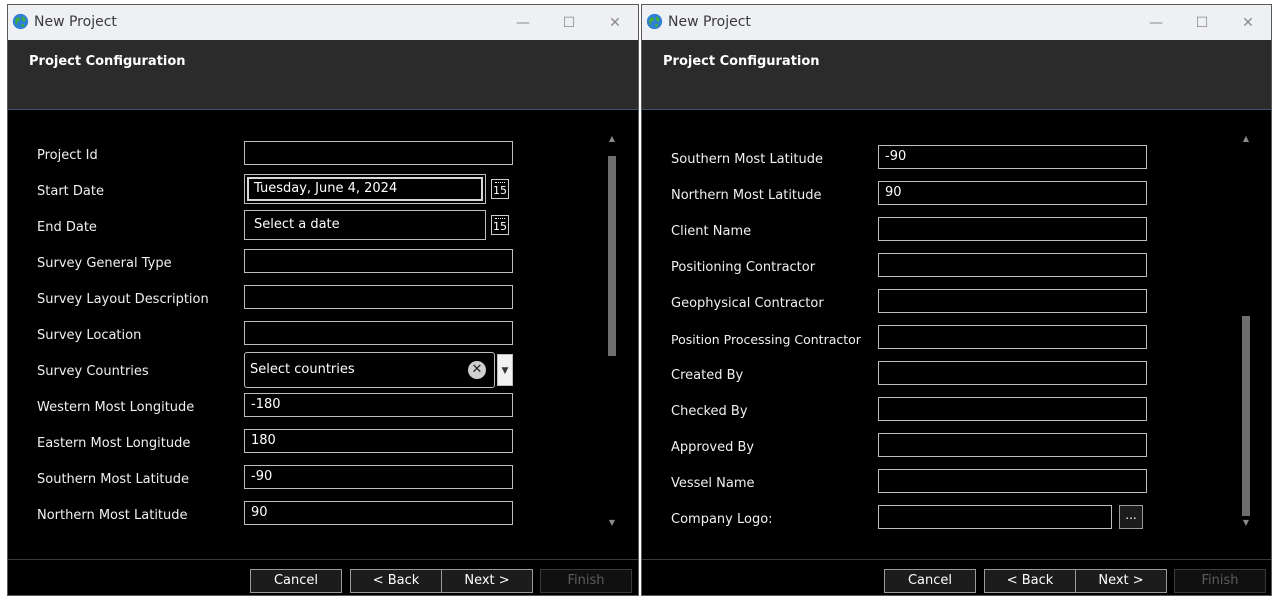 This screenshot has height=598, width=1273. Describe the element at coordinates (713, 483) in the screenshot. I see `vessel-name-label: Vessel Name` at that location.